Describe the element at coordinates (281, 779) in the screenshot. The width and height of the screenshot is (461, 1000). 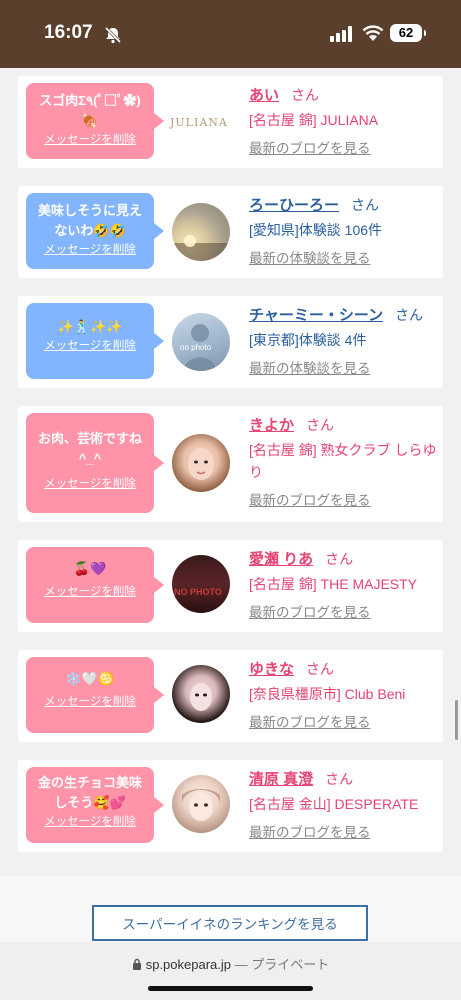
I see `sender-name-link: 清原 真澄` at that location.